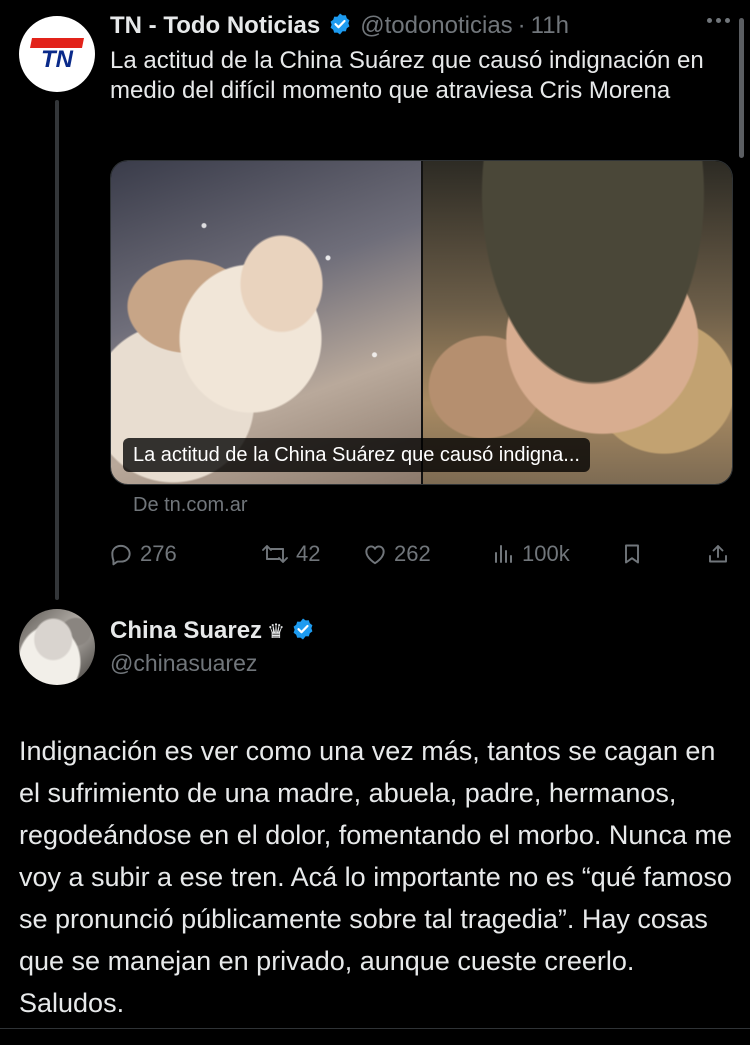 The image size is (750, 1045). What do you see at coordinates (503, 554) in the screenshot?
I see `views-icon` at bounding box center [503, 554].